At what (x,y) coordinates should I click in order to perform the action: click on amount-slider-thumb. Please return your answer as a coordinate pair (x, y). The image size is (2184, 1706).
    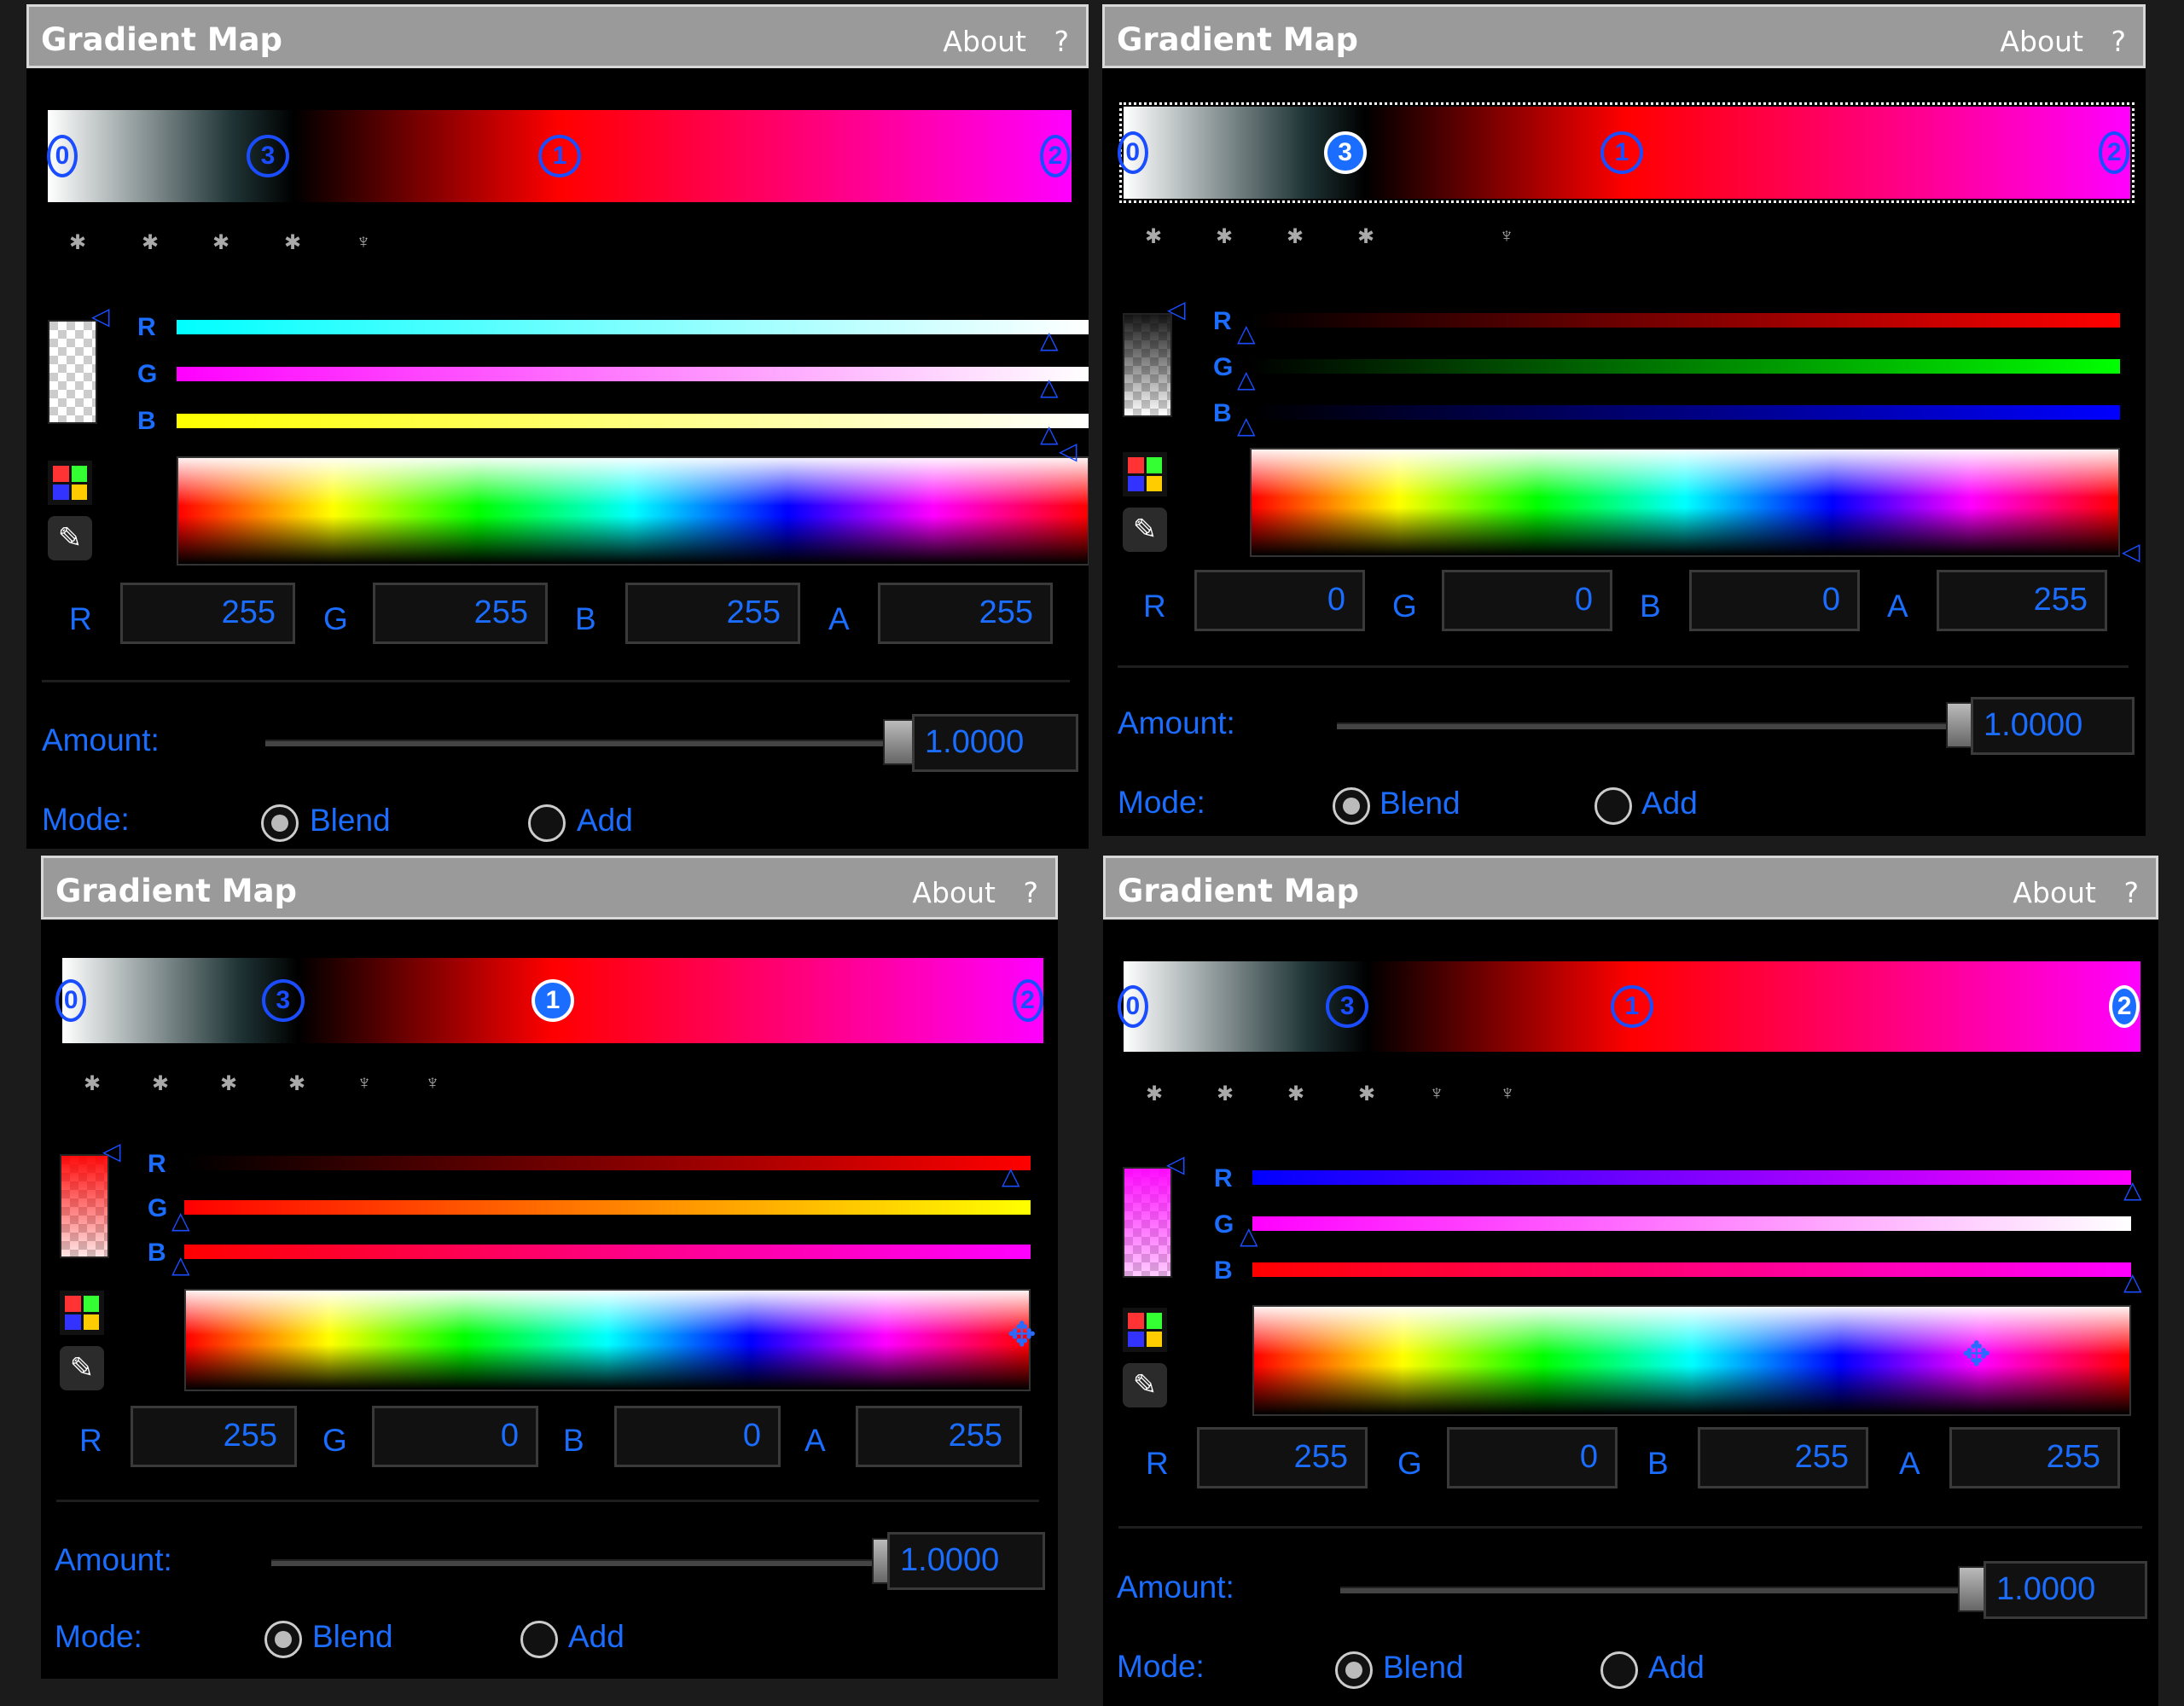
    Looking at the image, I should click on (898, 742).